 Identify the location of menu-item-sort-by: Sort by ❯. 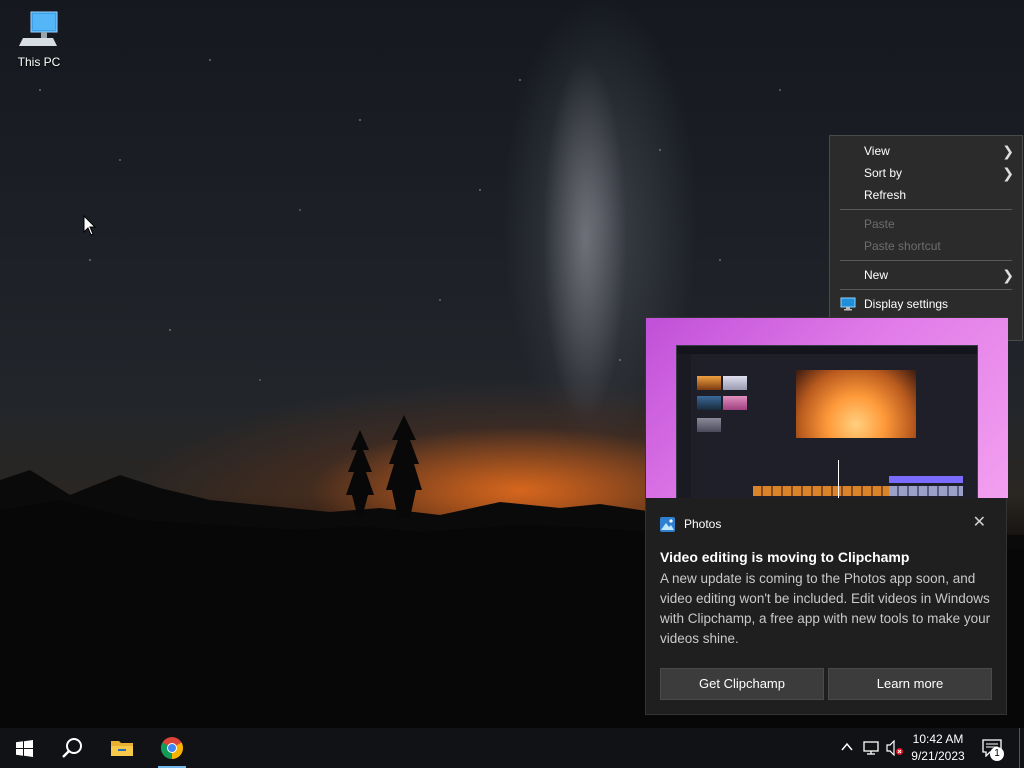
(926, 173).